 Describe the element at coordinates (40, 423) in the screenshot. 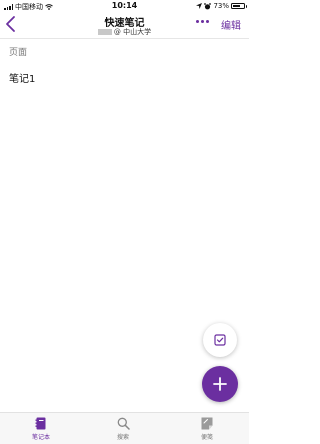

I see `notebook-icon` at that location.